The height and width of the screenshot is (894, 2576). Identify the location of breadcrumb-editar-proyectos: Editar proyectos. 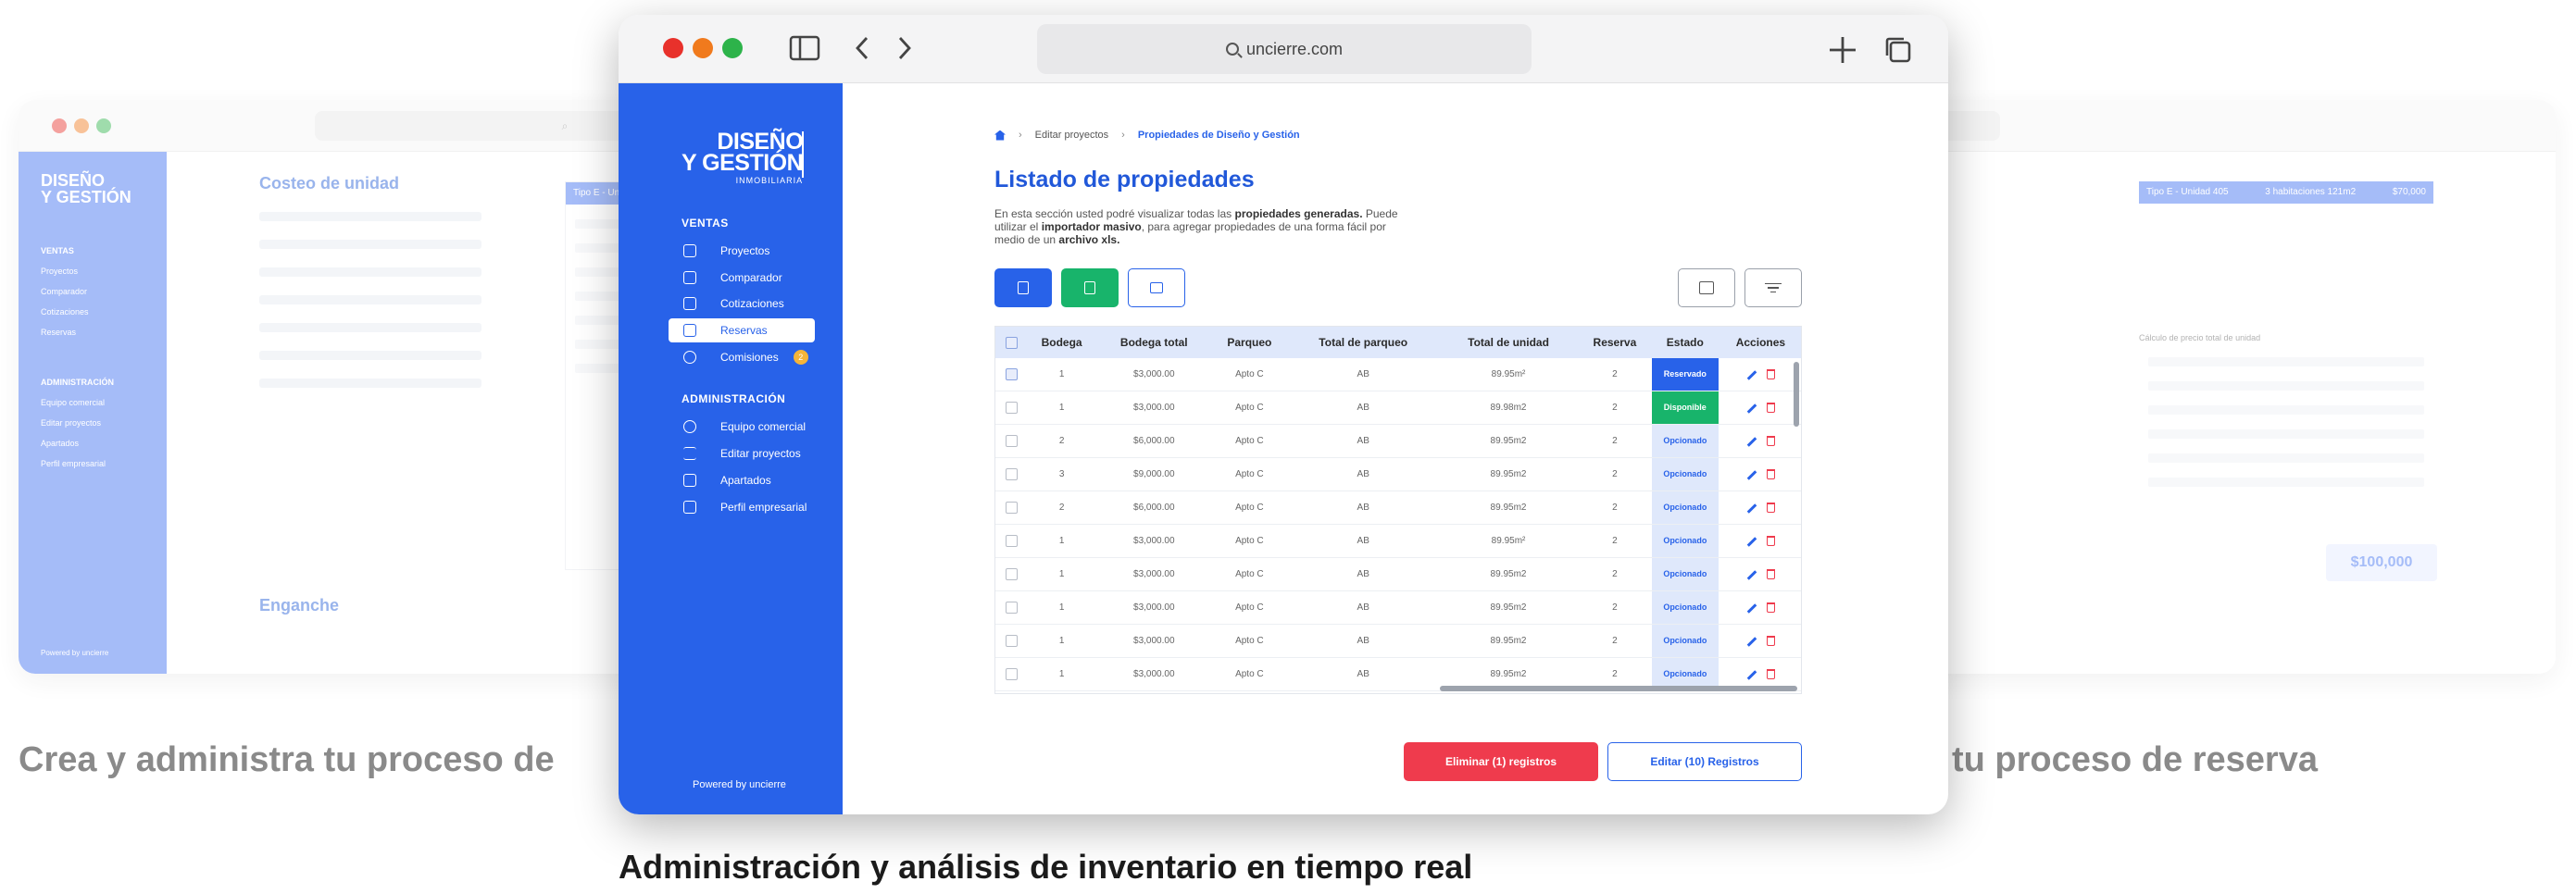
(1071, 135).